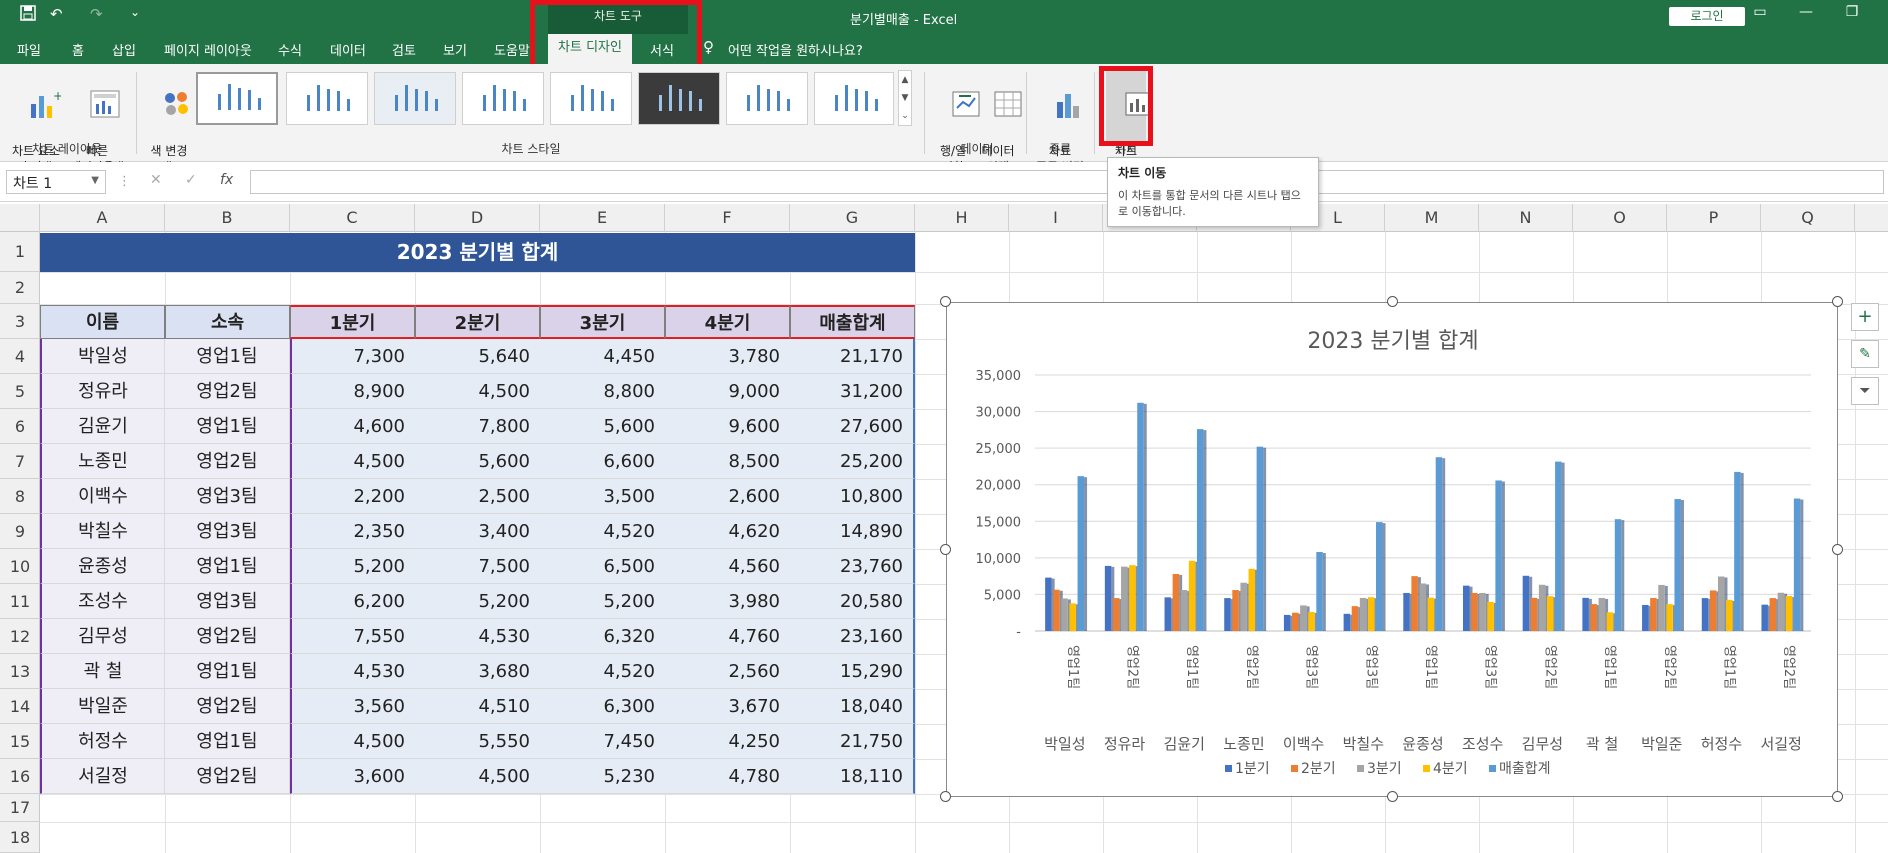  I want to click on resize-handle-ne, so click(1837, 301).